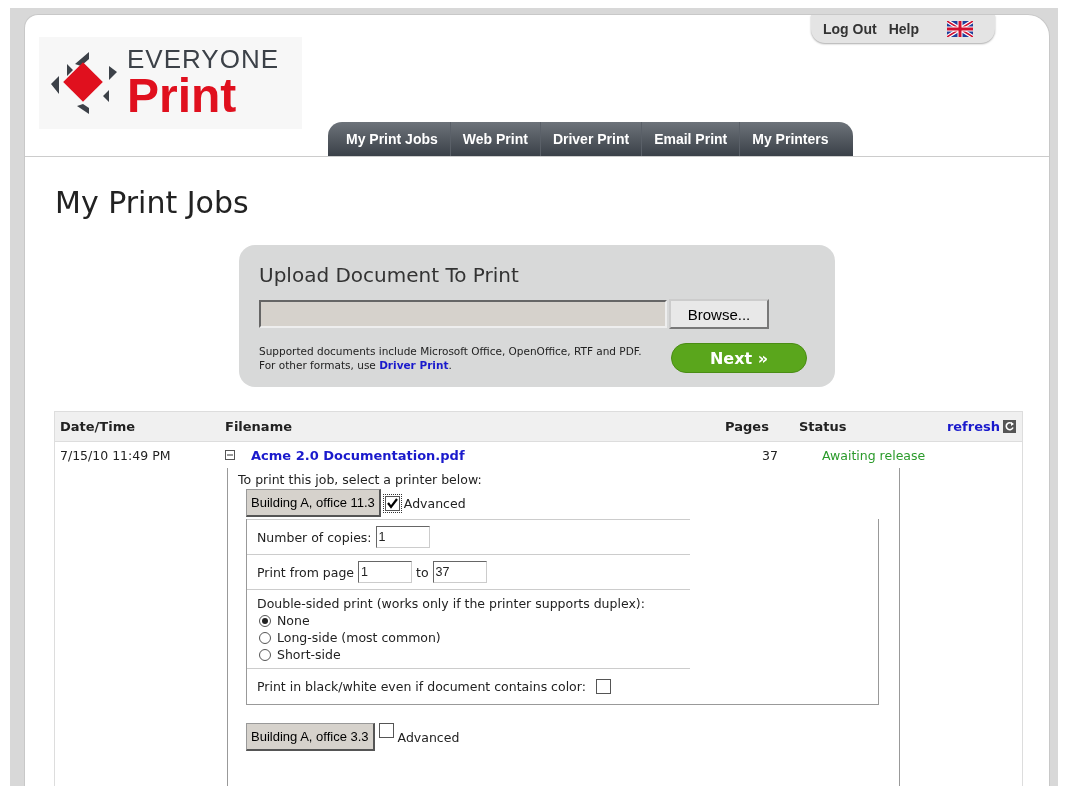  Describe the element at coordinates (152, 202) in the screenshot. I see `page-title: My Print Jobs` at that location.